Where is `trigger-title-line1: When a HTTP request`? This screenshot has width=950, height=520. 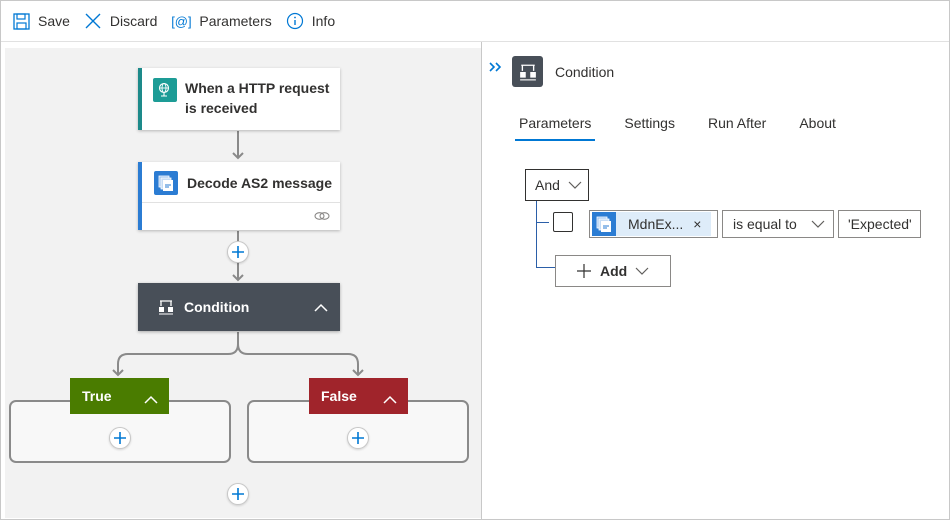
trigger-title-line1: When a HTTP request is located at coordinates (257, 88).